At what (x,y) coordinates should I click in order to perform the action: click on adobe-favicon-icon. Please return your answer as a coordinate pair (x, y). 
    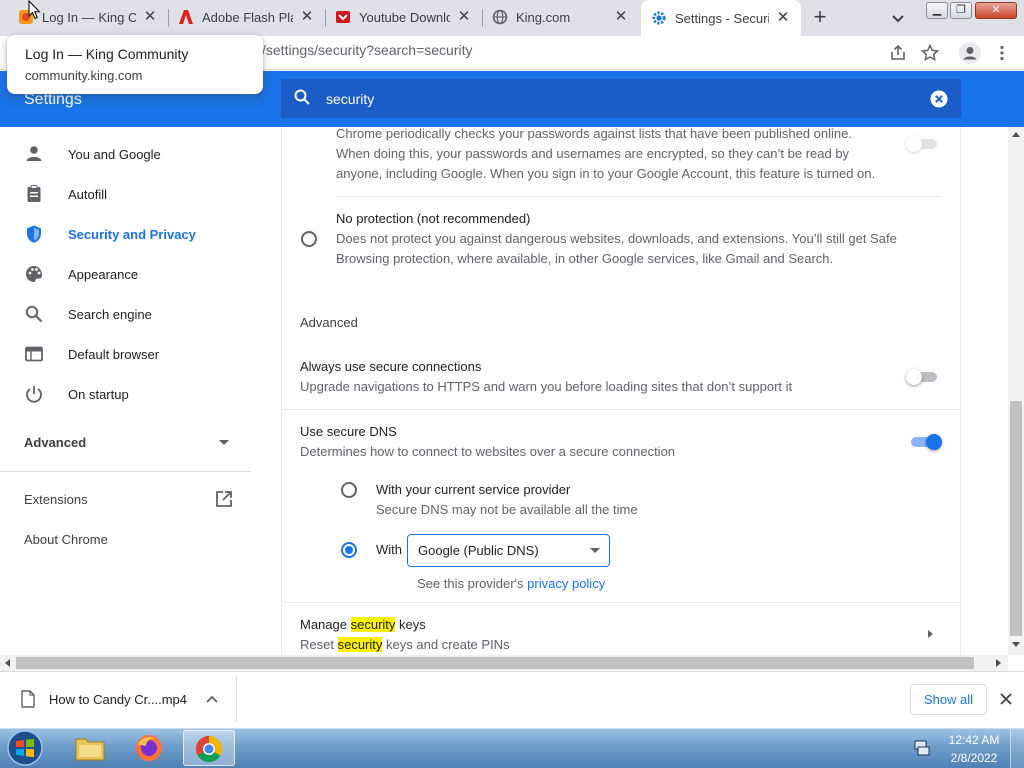
    Looking at the image, I should click on (186, 17).